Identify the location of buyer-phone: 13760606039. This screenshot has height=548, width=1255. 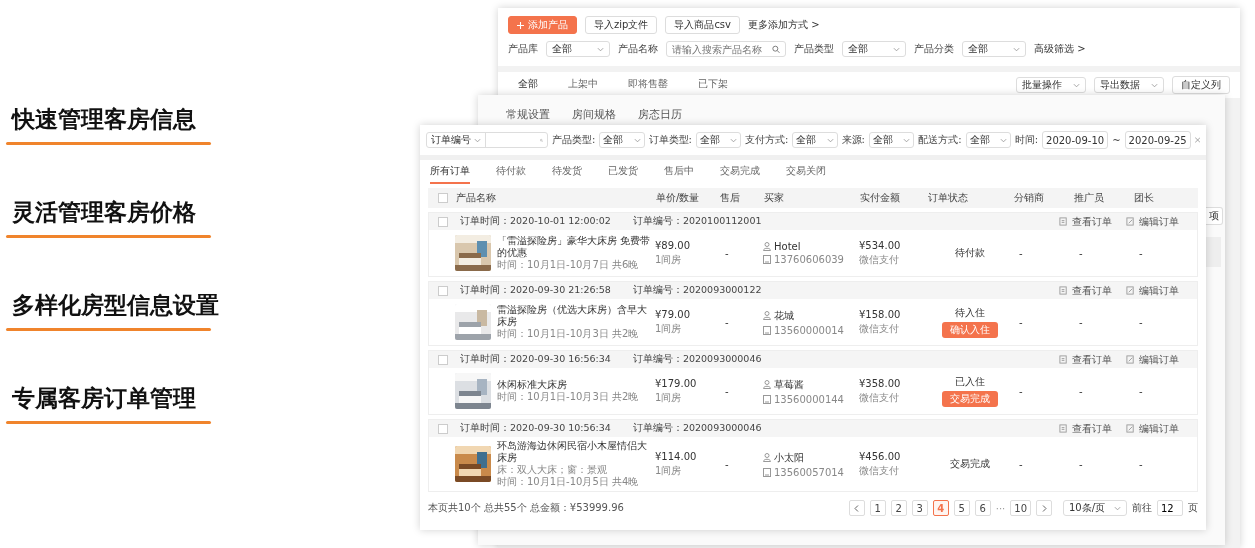
(809, 259).